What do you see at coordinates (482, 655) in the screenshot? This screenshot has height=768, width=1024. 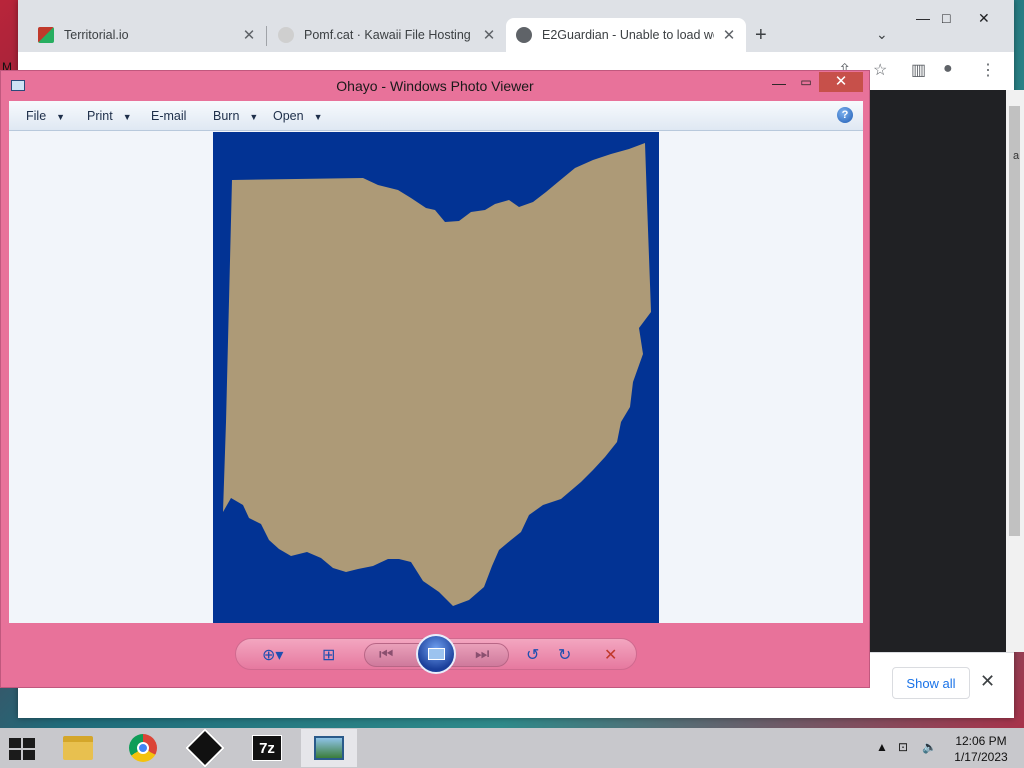 I see `next-icon: ⏭` at bounding box center [482, 655].